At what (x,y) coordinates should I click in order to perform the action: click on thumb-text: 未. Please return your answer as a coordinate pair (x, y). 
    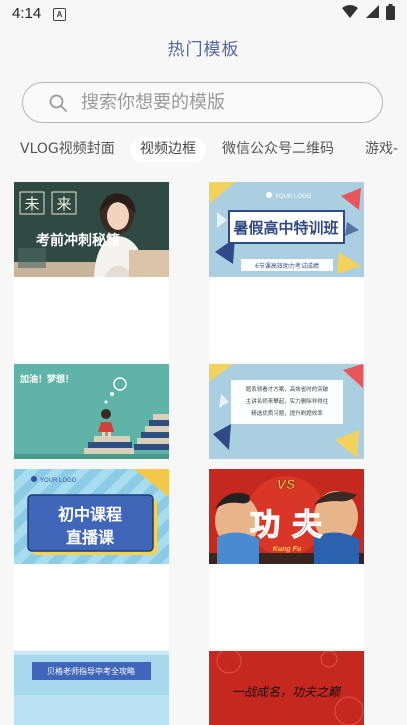
    Looking at the image, I should click on (31, 204).